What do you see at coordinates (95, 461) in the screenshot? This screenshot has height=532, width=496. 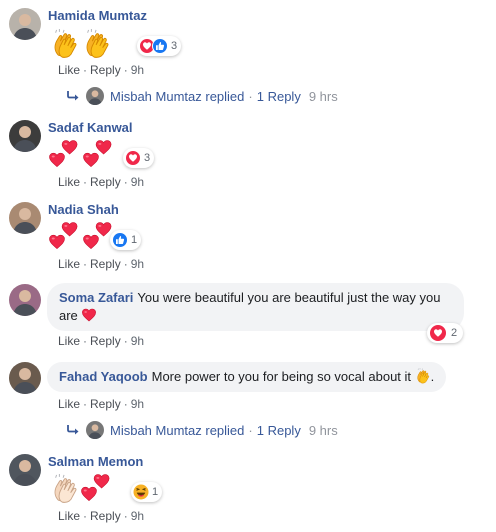 I see `commenter-name: Salman Memon` at bounding box center [95, 461].